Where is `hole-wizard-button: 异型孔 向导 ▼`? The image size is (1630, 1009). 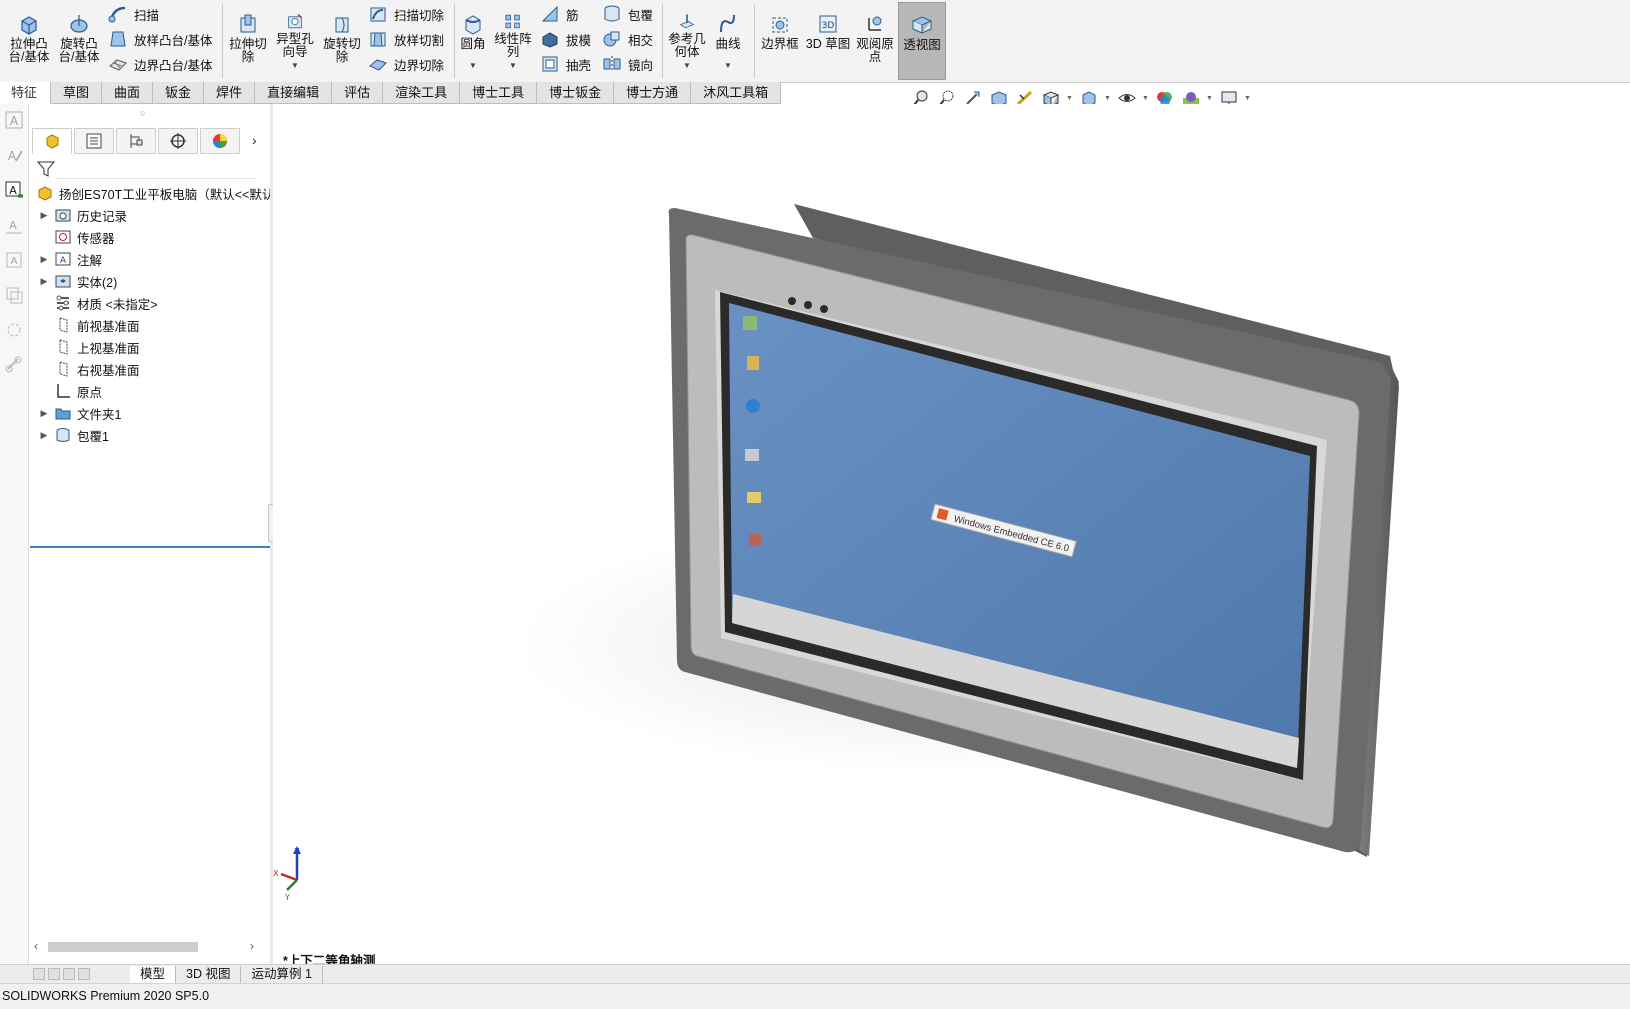 hole-wizard-button: 异型孔 向导 ▼ is located at coordinates (295, 40).